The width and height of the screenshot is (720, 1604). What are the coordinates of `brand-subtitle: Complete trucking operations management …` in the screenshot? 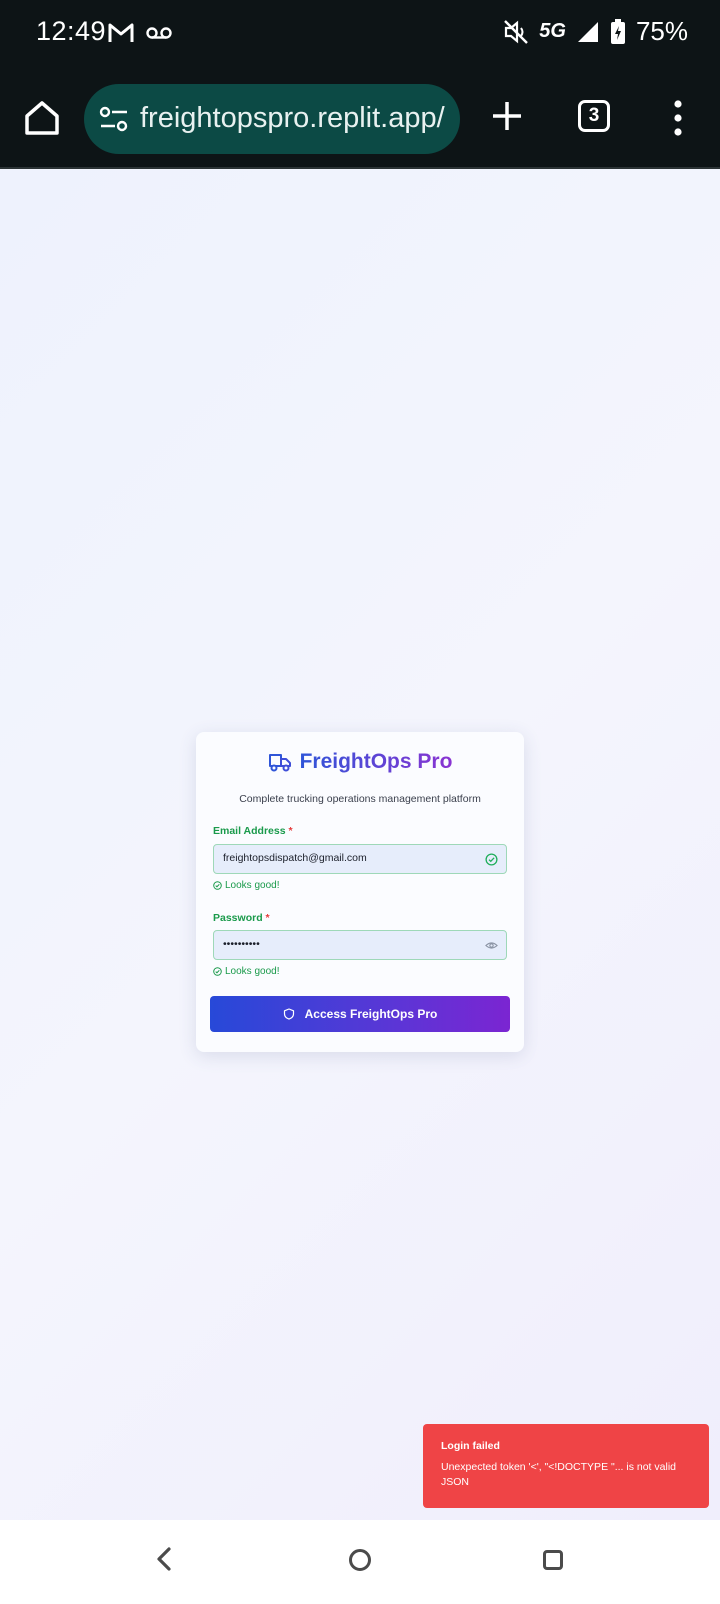 It's located at (360, 799).